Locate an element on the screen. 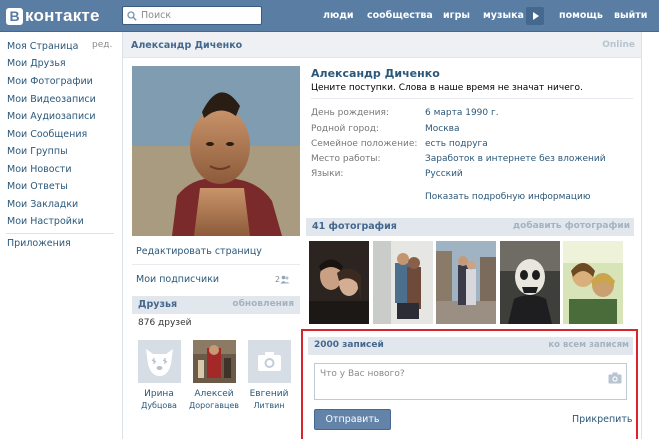 The image size is (659, 439). sidebar-item-videos: Мои Видеозаписи is located at coordinates (51, 100).